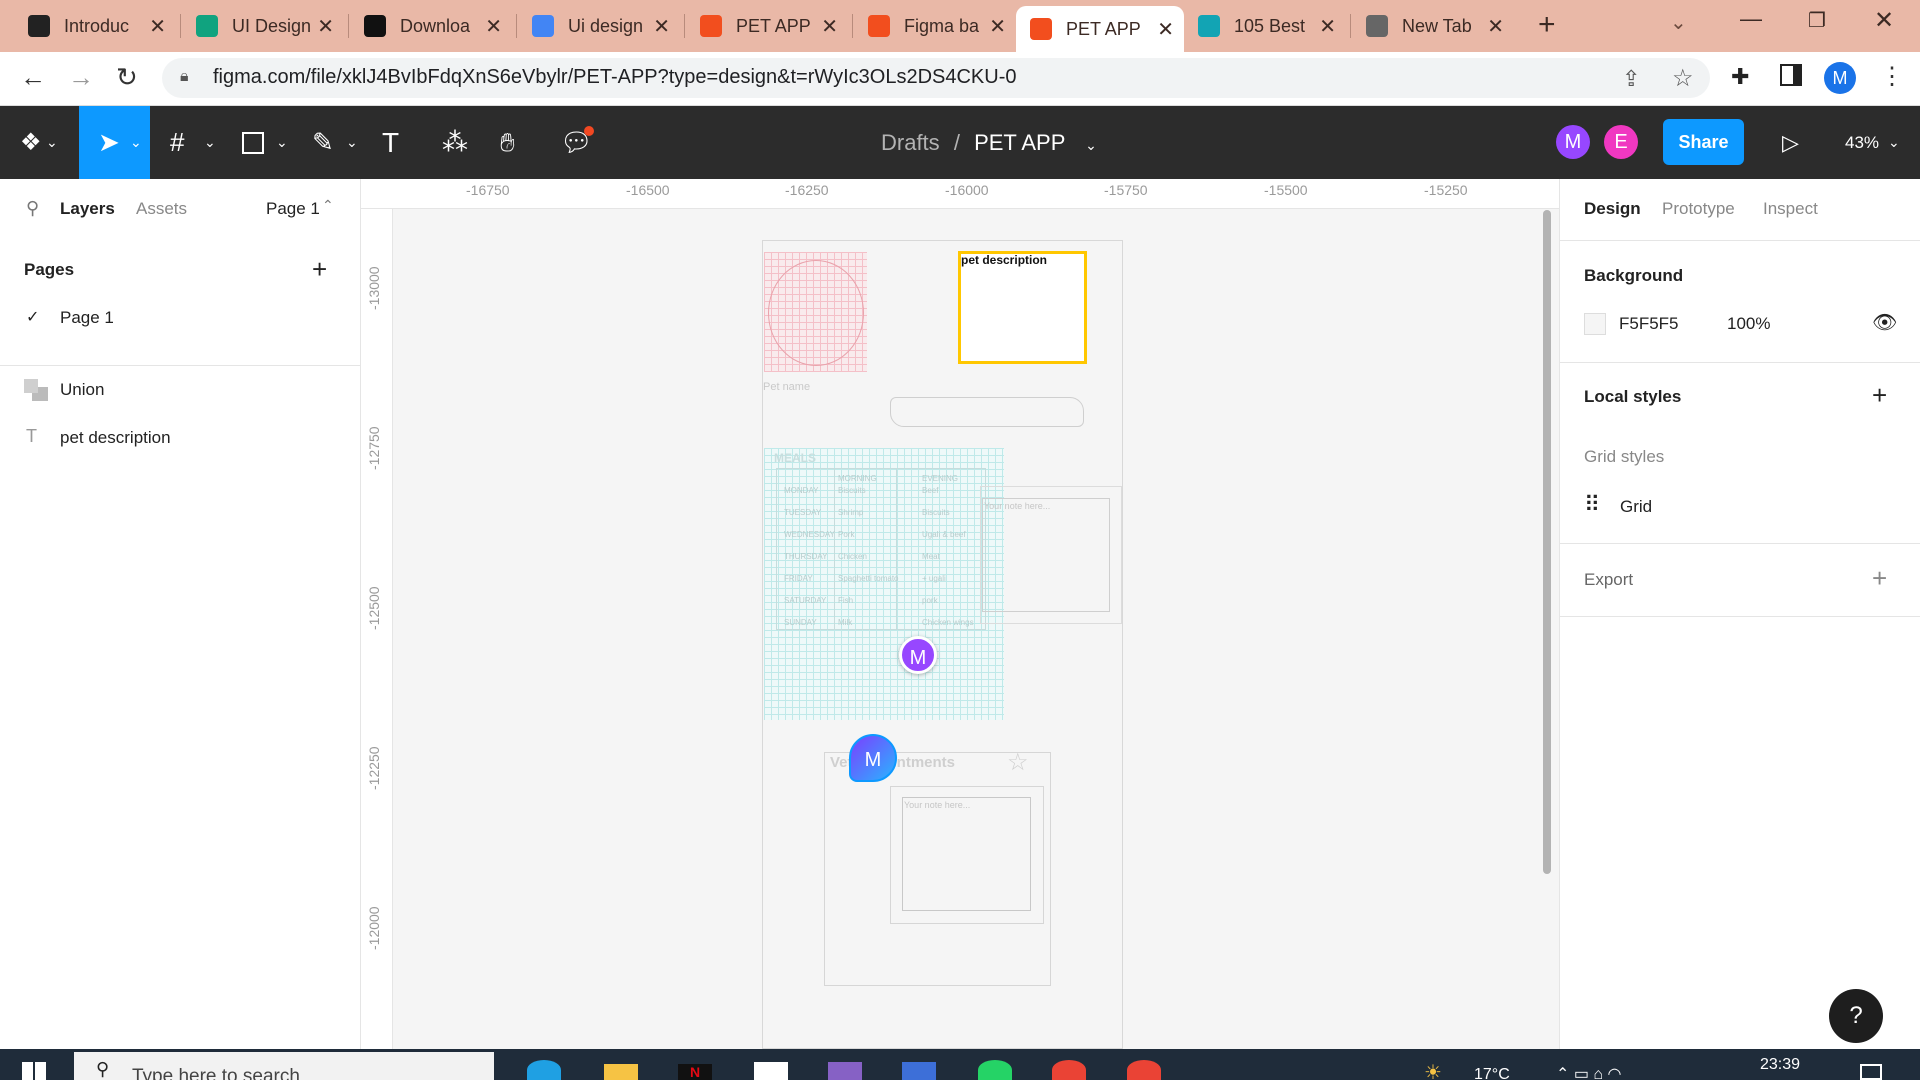  Describe the element at coordinates (161, 209) in the screenshot. I see `tab-assets: Assets` at that location.